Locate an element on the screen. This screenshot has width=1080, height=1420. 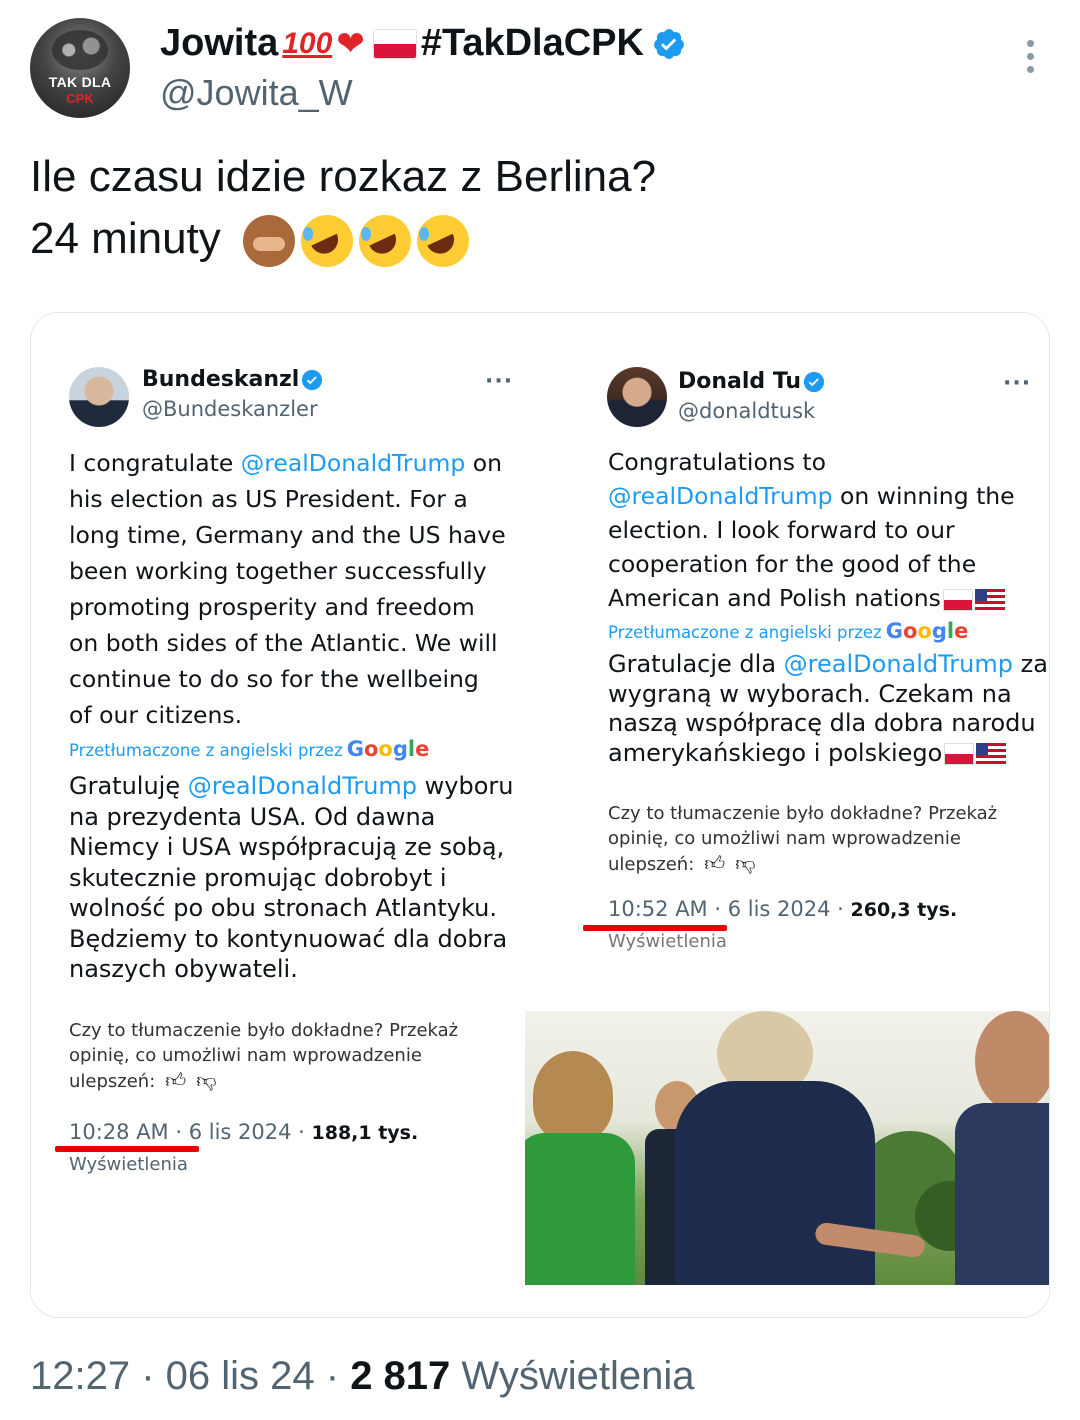
tweet-line-1: Ile czasu idzie rozkaz z Berlina? is located at coordinates (343, 176).